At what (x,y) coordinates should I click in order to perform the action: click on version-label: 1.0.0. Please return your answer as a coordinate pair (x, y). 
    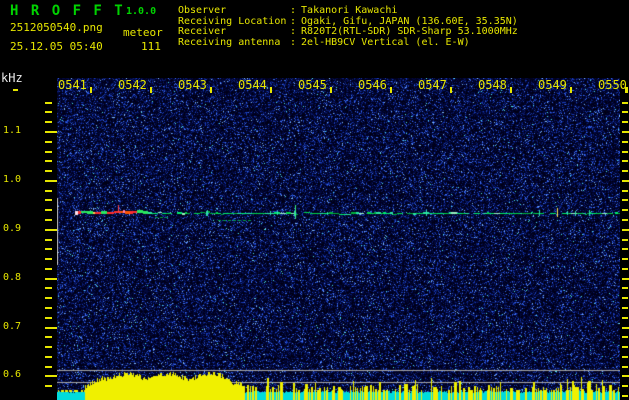
    Looking at the image, I should click on (141, 11).